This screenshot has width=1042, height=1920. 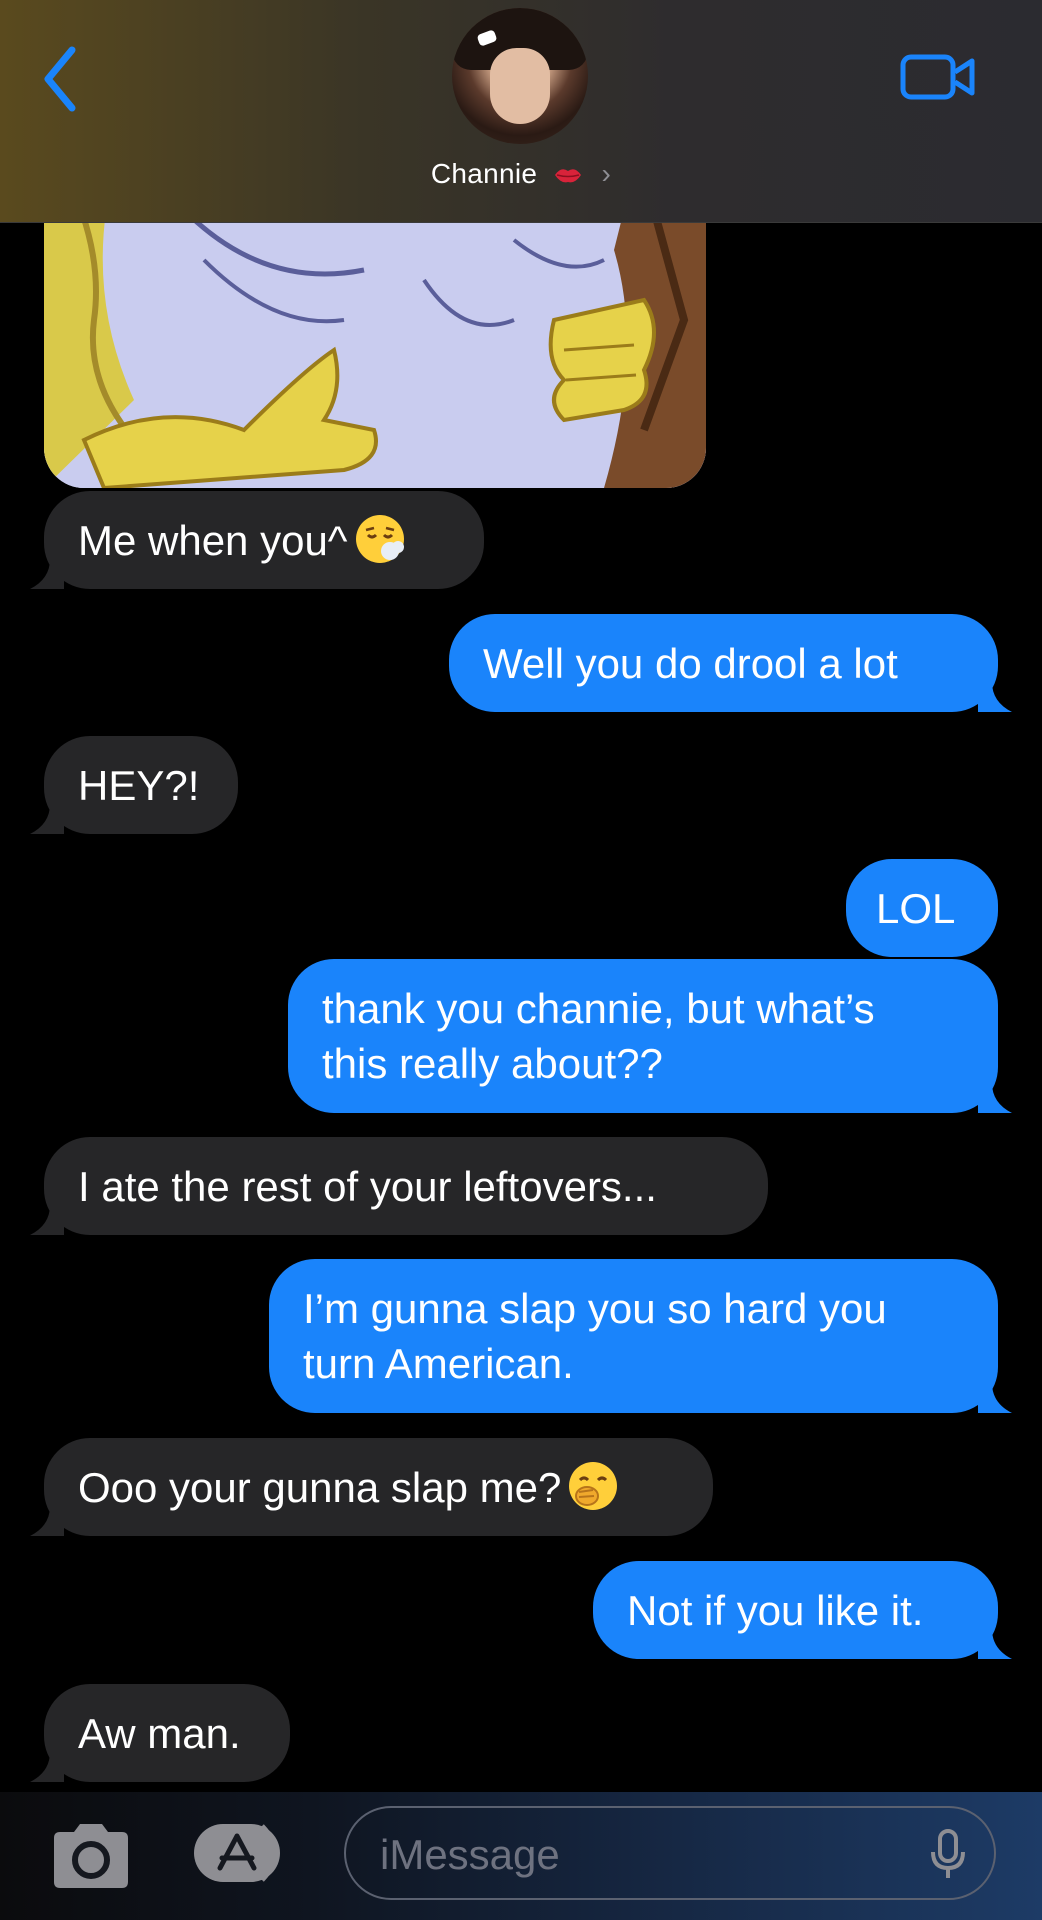 I want to click on message-text-field, so click(x=640, y=1855).